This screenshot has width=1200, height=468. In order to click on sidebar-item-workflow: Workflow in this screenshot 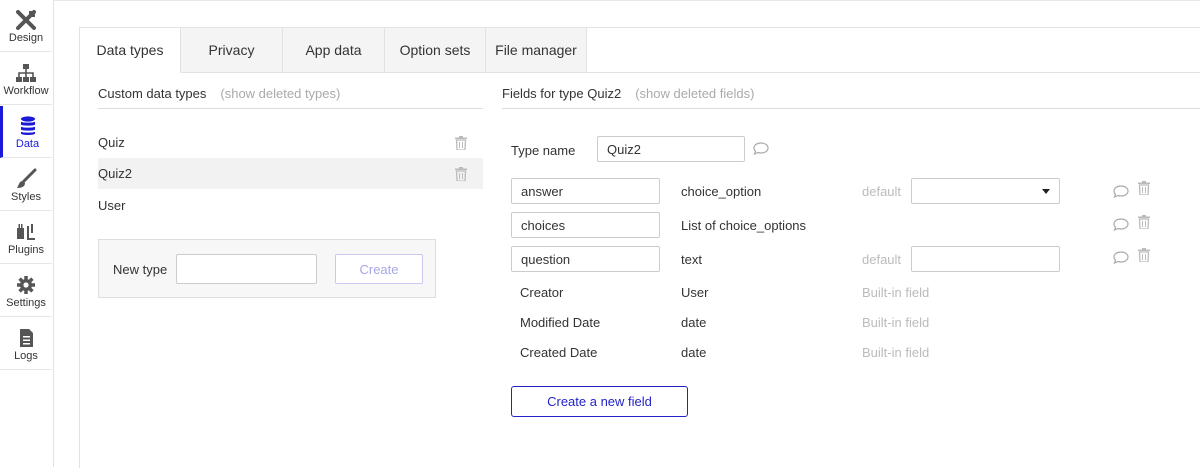, I will do `click(26, 79)`.